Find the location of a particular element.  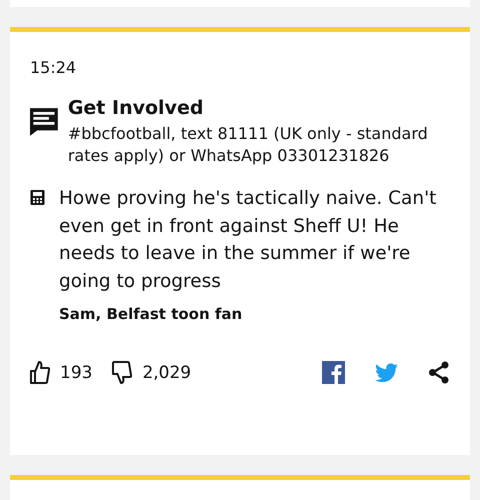

dislike-count: 2,029 is located at coordinates (167, 372).